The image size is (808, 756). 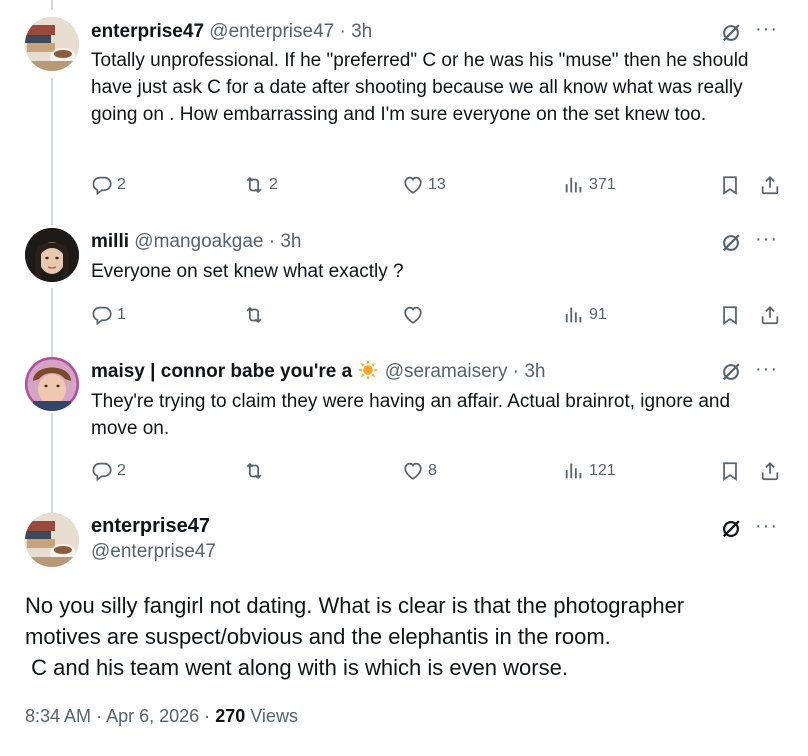 I want to click on tweet-text: Everyone on set knew what exactly ?, so click(x=247, y=271).